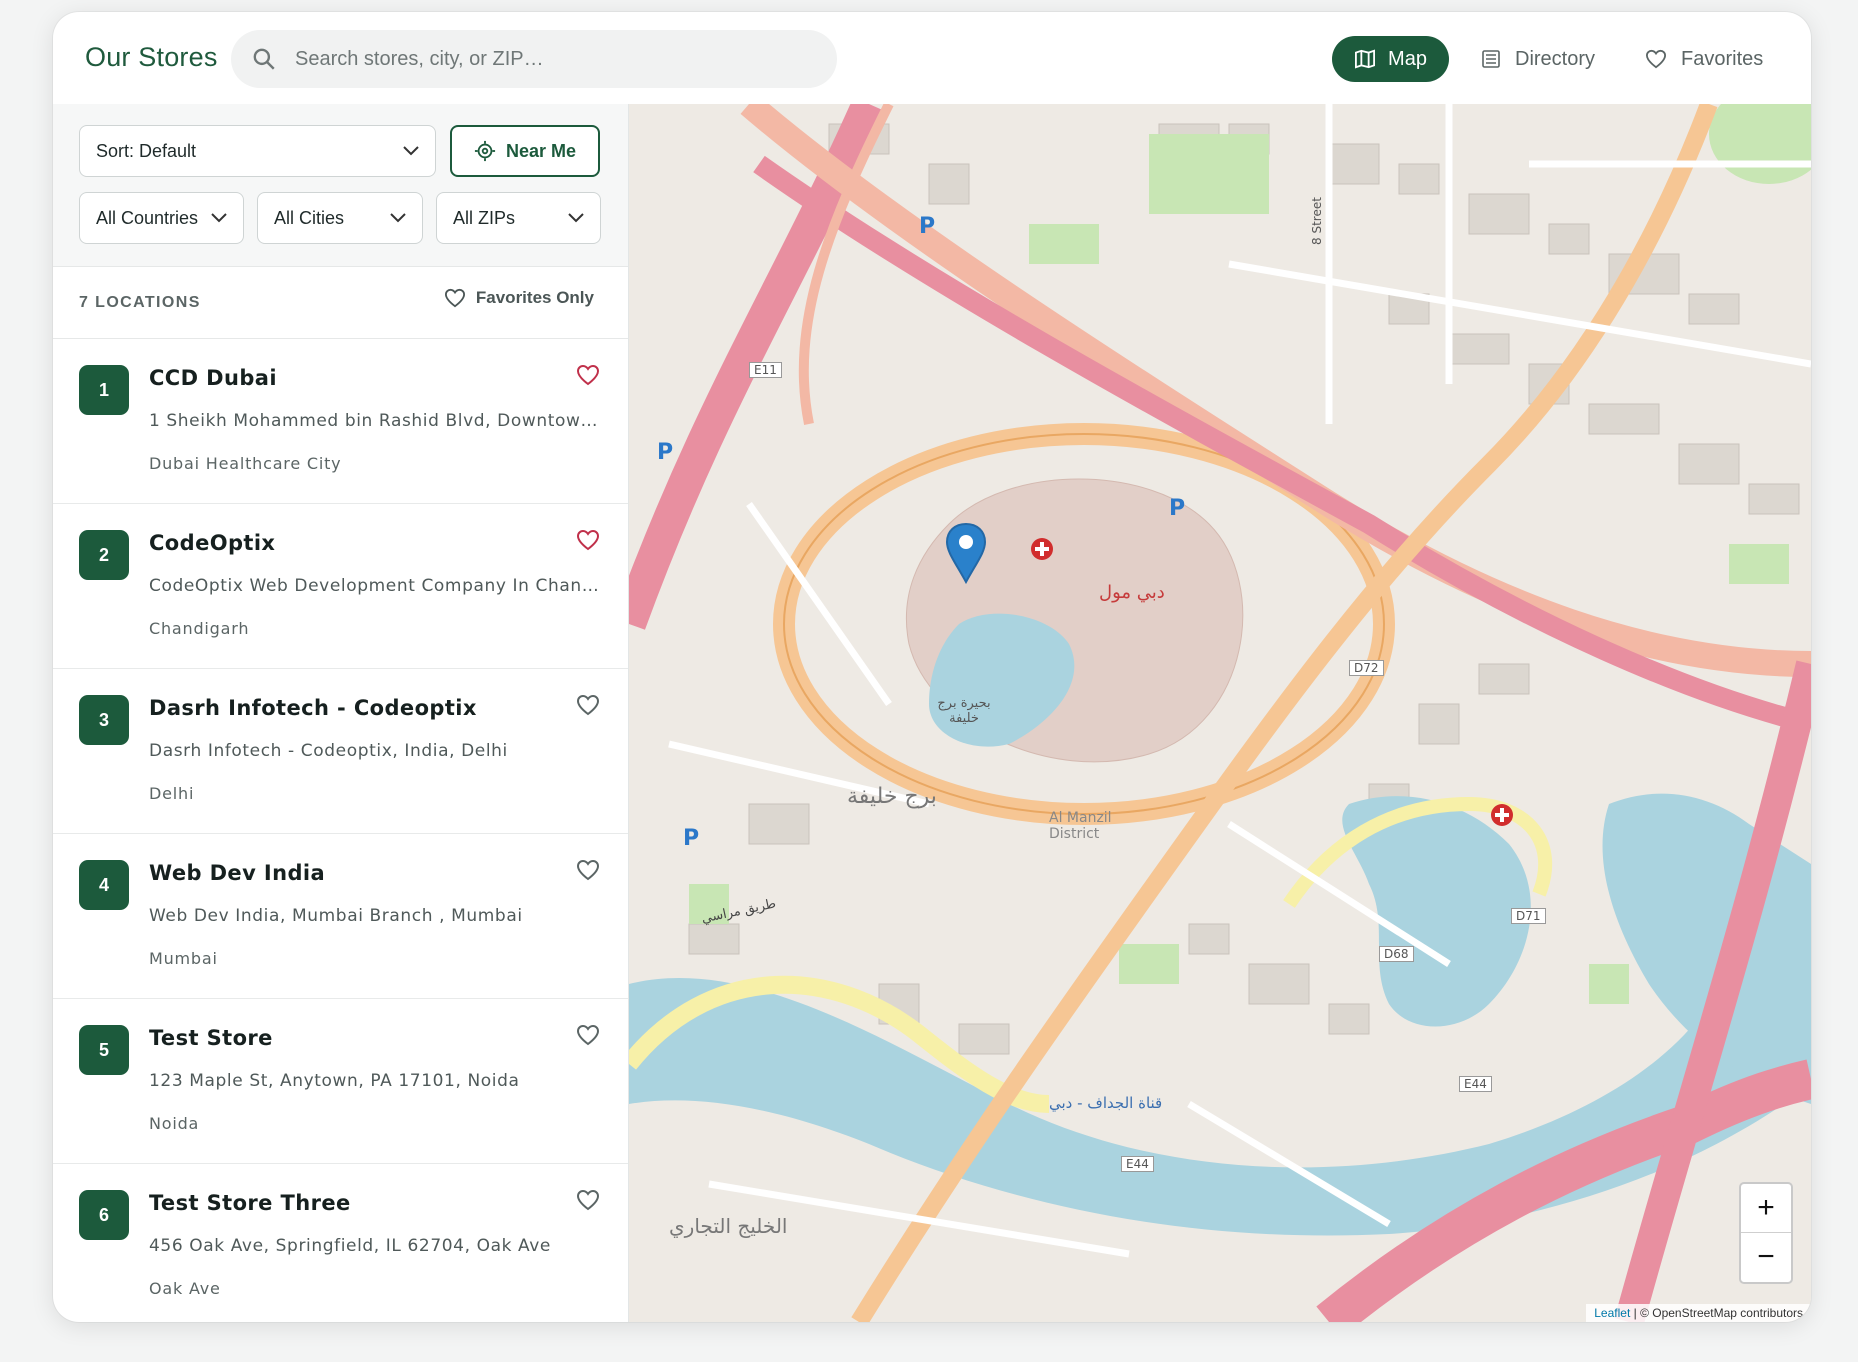 The image size is (1858, 1362). Describe the element at coordinates (104, 885) in the screenshot. I see `location-number-badge: 4` at that location.